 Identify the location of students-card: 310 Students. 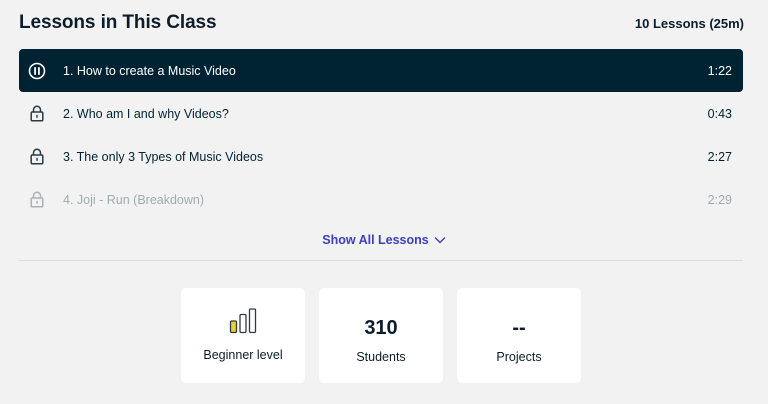
(381, 335).